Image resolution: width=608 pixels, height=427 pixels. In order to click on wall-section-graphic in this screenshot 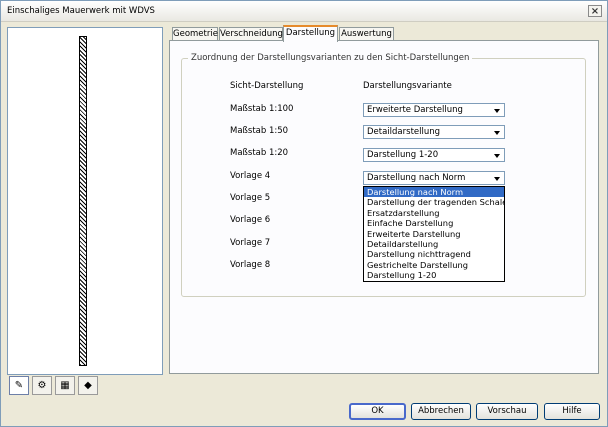, I will do `click(83, 201)`.